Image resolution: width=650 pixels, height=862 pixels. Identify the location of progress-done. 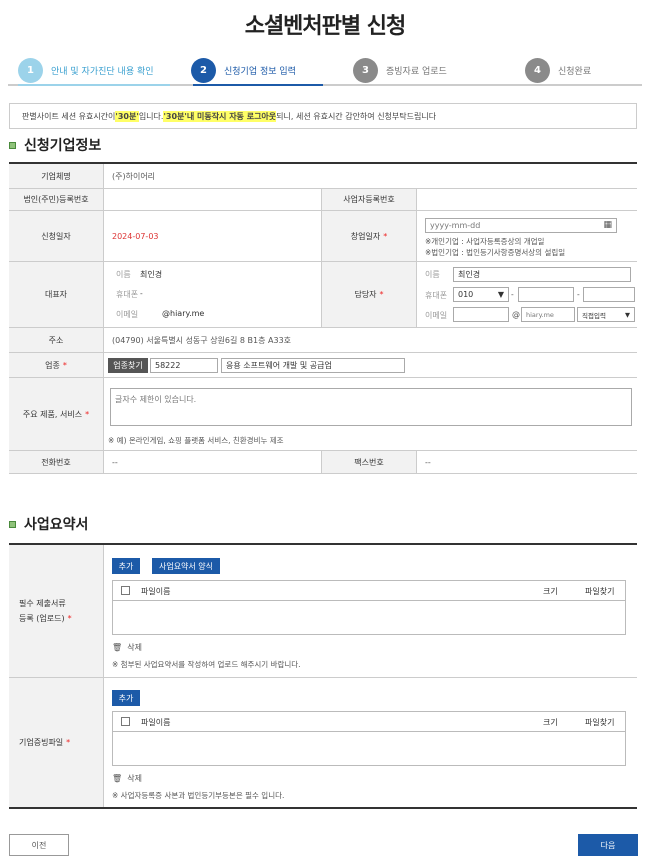
(94, 85).